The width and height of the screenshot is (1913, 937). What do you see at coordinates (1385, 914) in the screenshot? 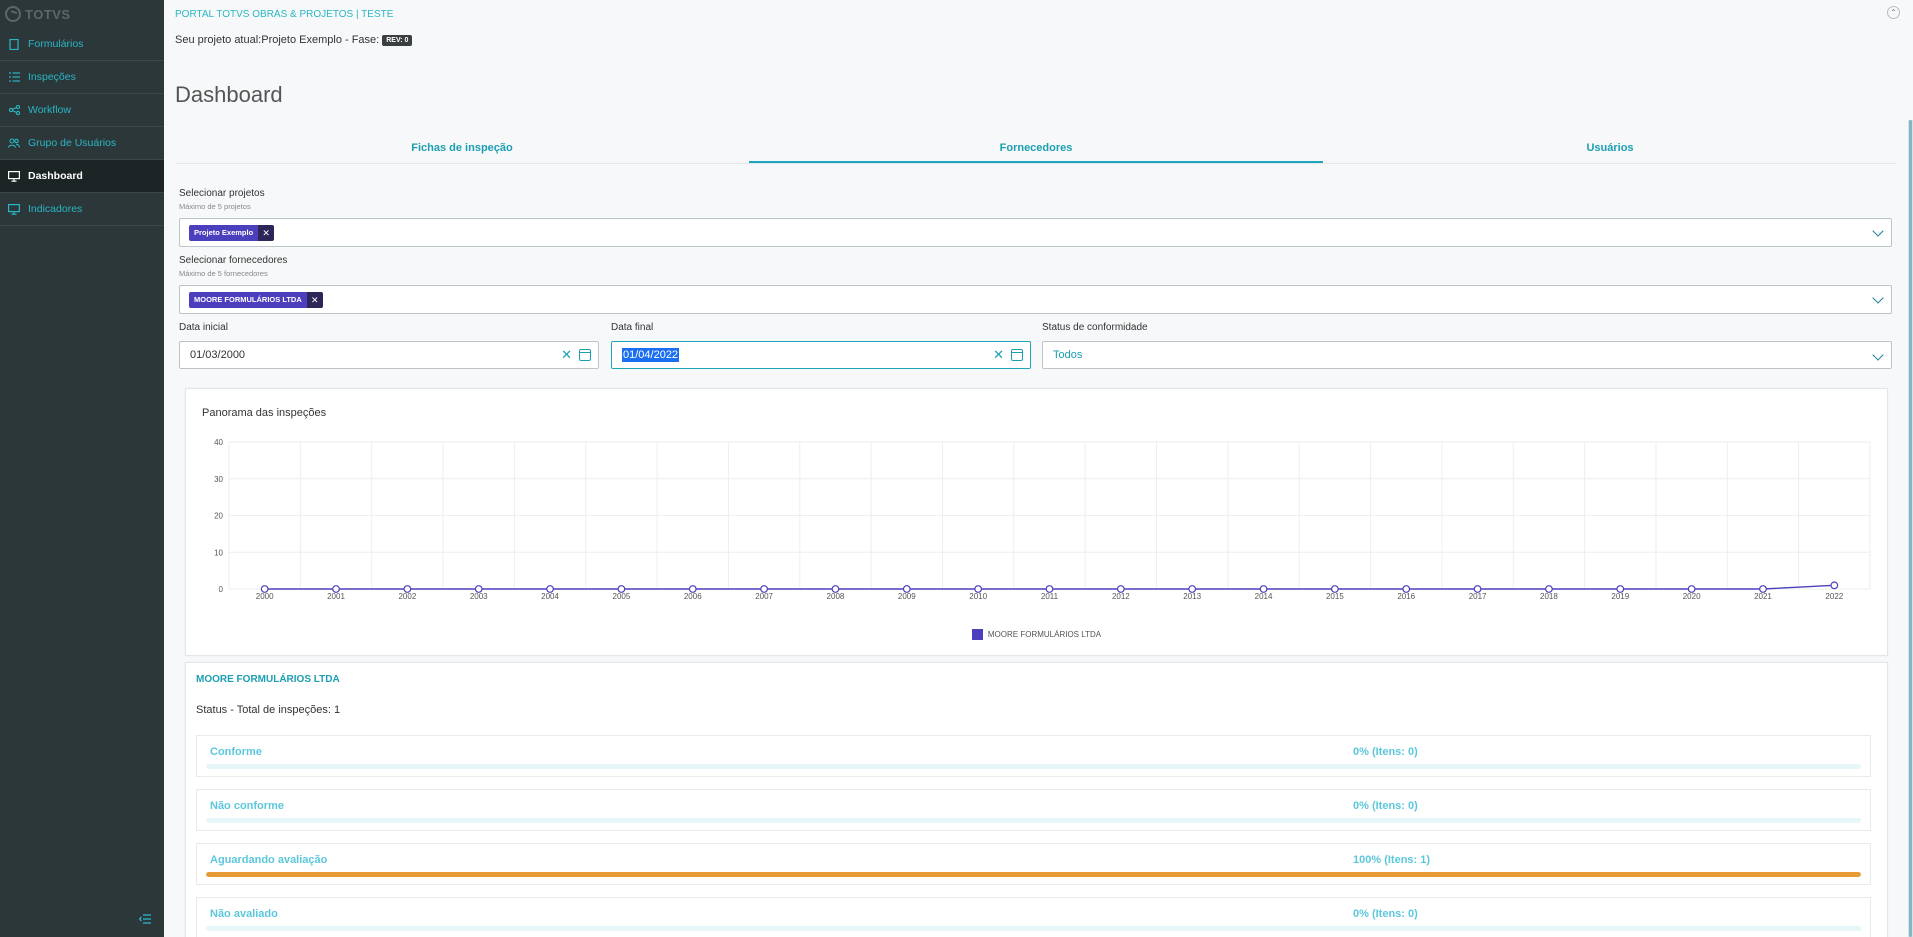
I see `status-percent: 0% (Itens: 0)` at bounding box center [1385, 914].